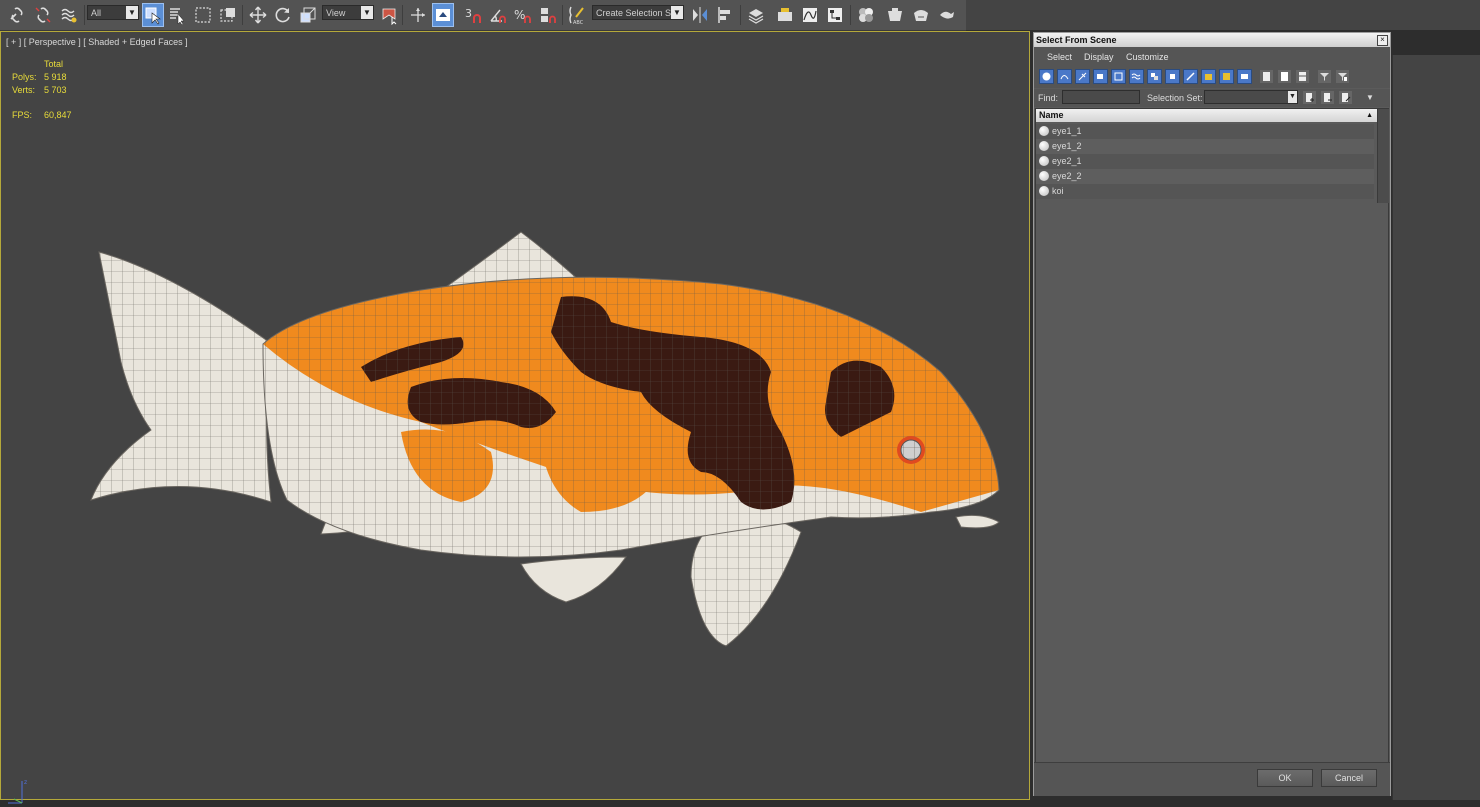 The image size is (1480, 807). I want to click on pivot-point-icon, so click(418, 15).